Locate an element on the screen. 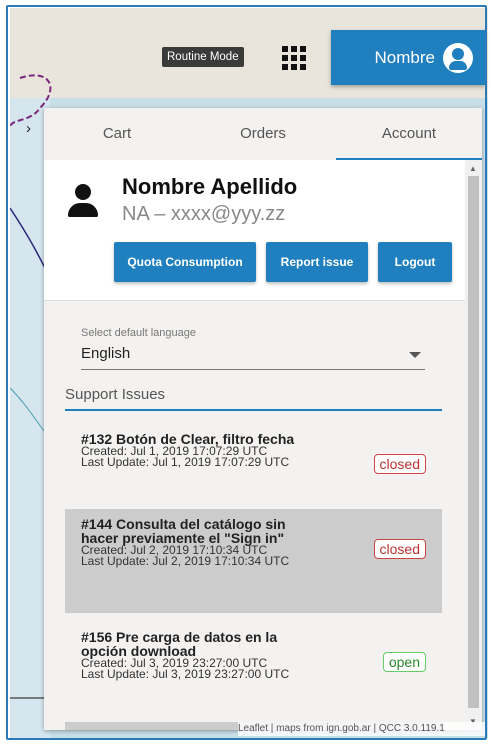 The image size is (491, 744). language-label: Select default language is located at coordinates (138, 333).